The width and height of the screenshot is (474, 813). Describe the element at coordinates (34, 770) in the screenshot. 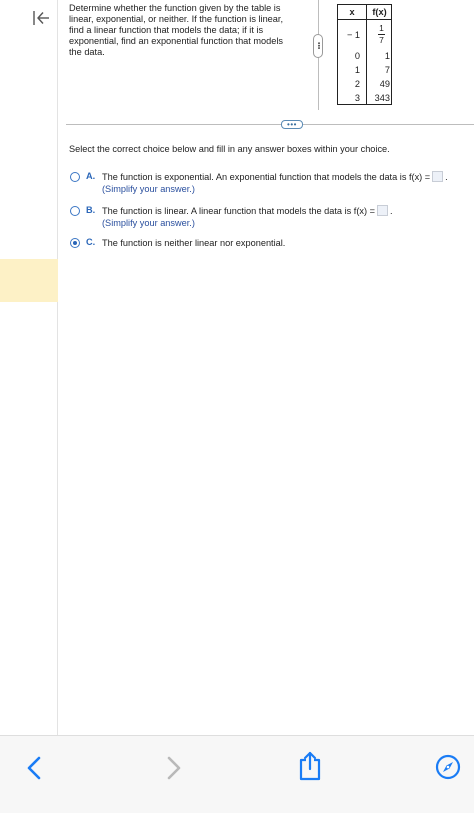

I see `back-icon` at that location.